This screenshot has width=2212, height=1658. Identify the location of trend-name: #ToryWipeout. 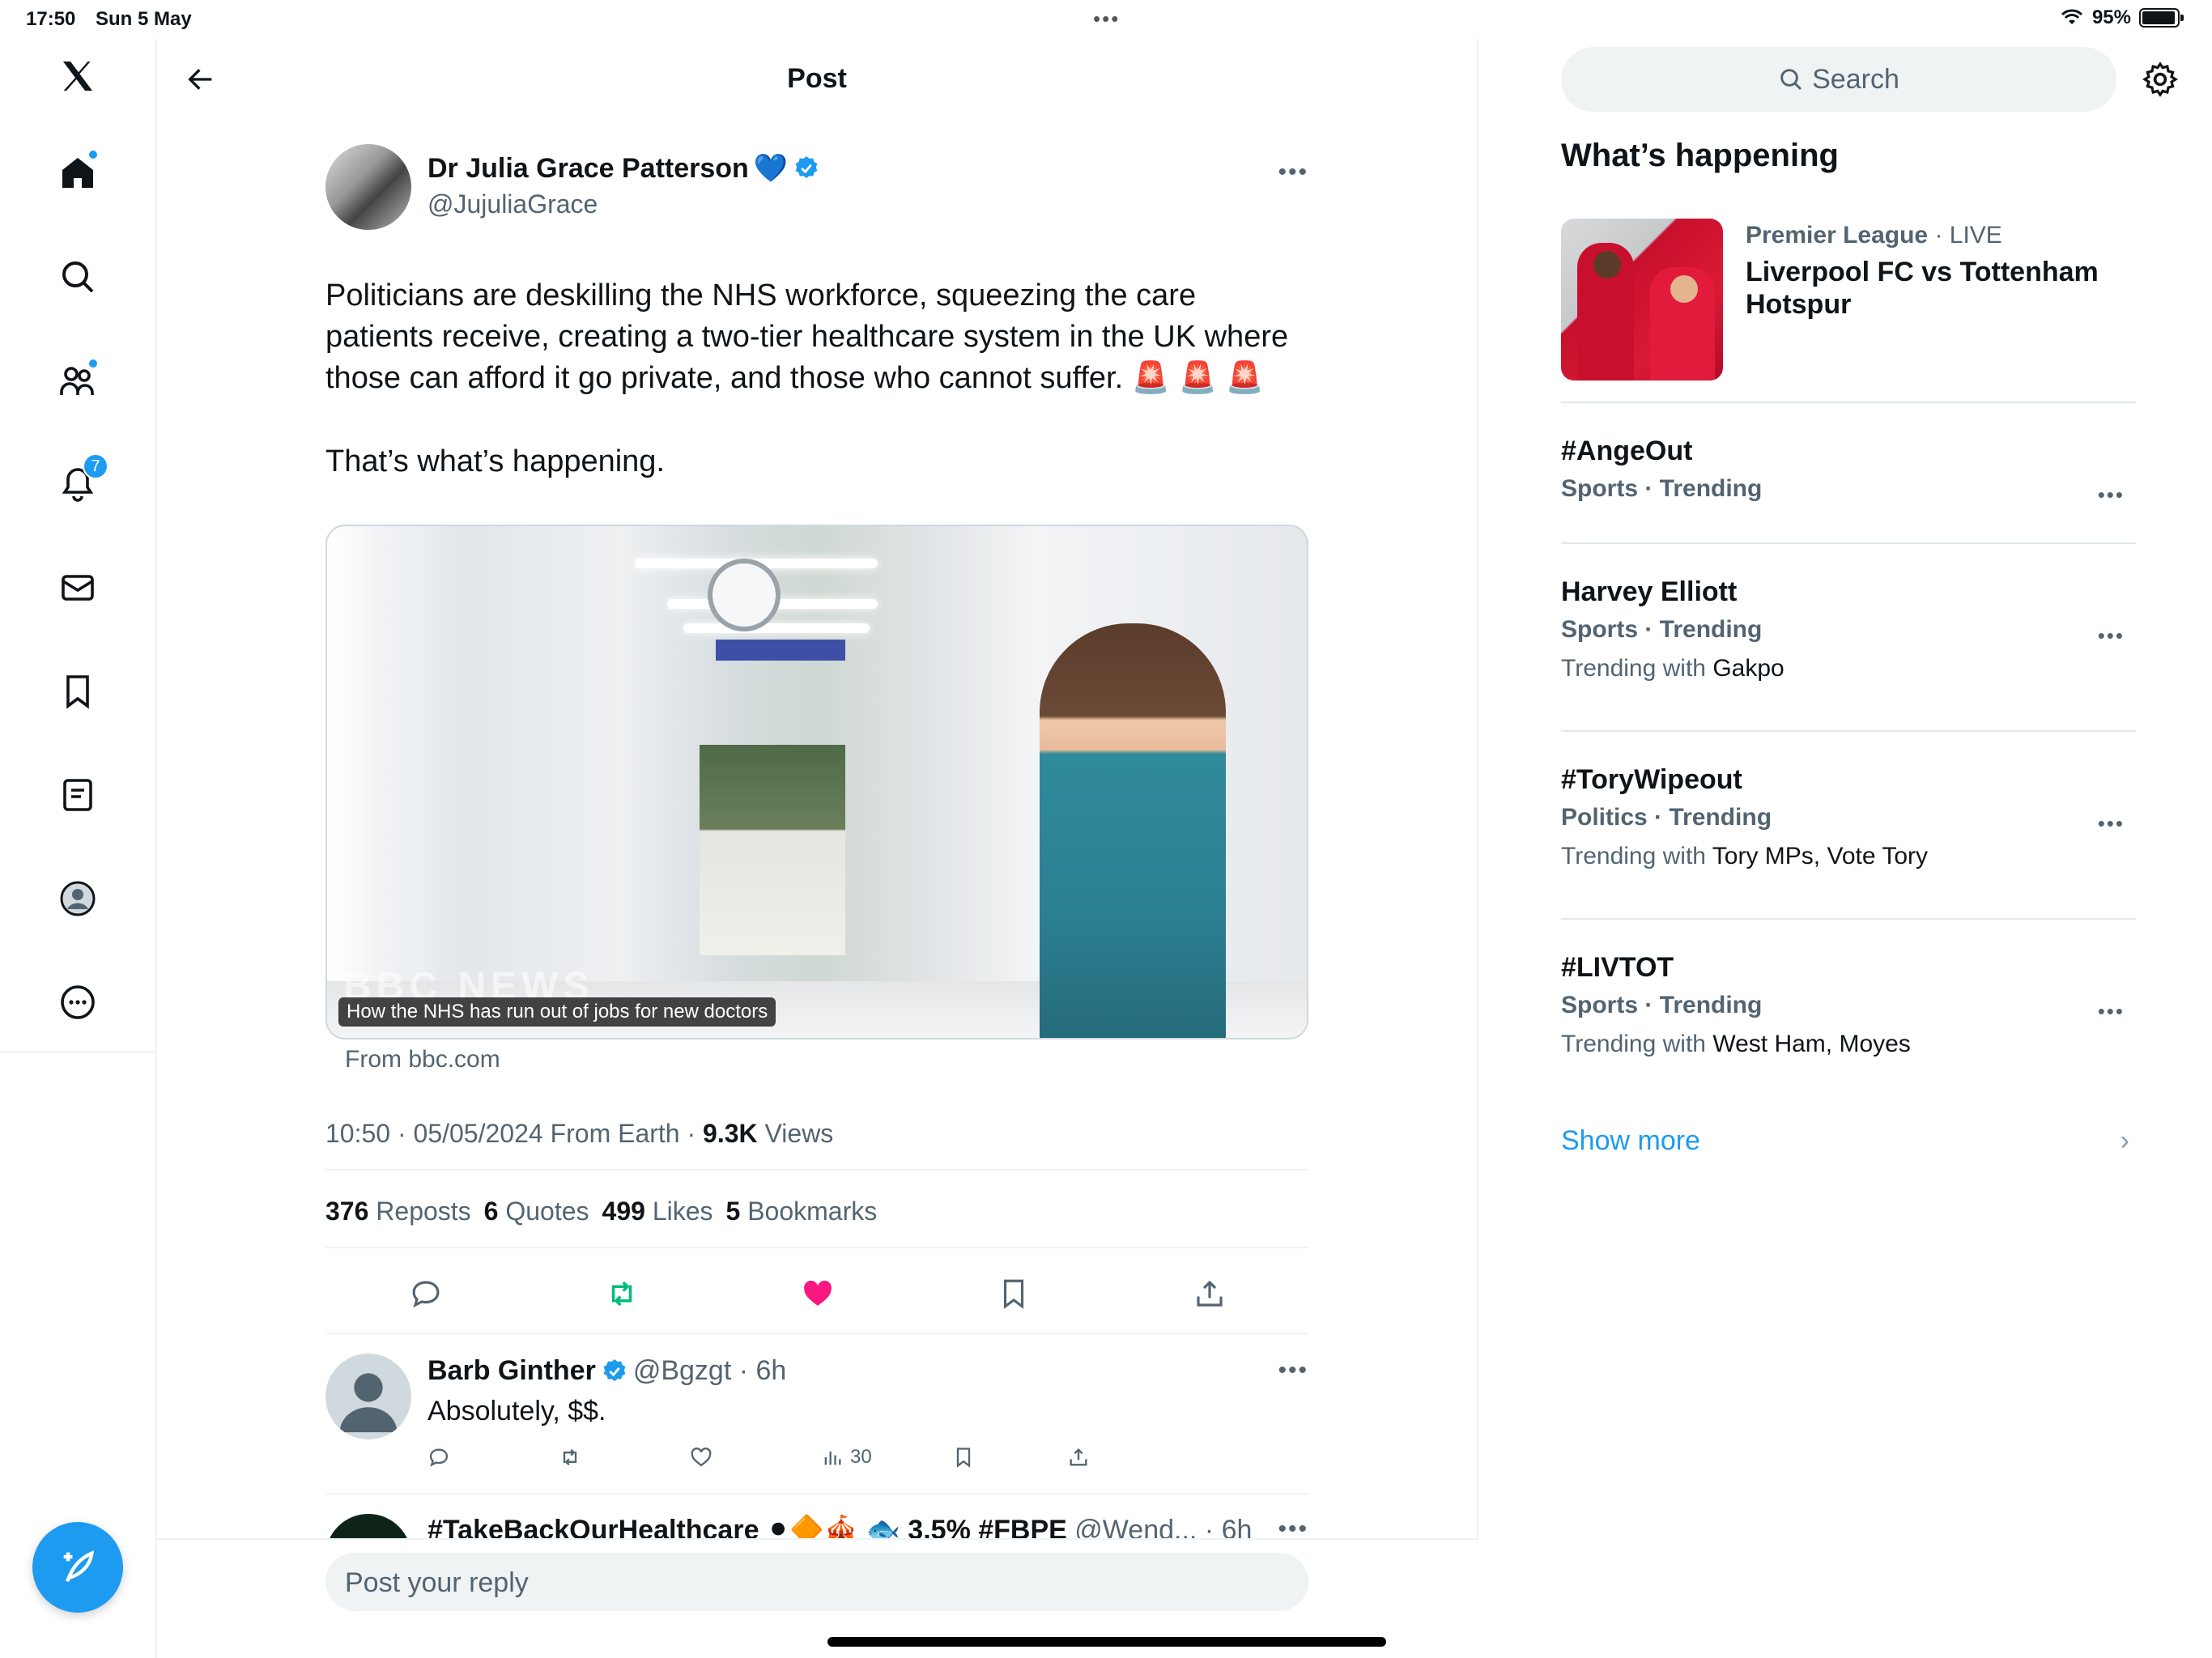
(1652, 779).